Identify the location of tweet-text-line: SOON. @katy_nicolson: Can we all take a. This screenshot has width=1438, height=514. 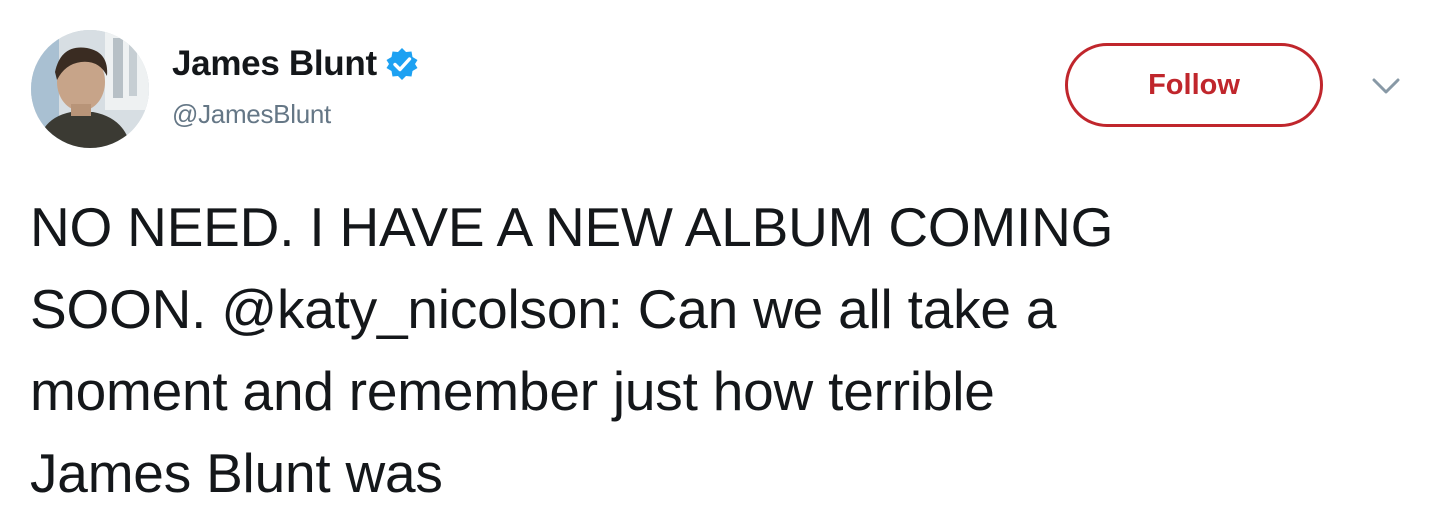
(543, 309).